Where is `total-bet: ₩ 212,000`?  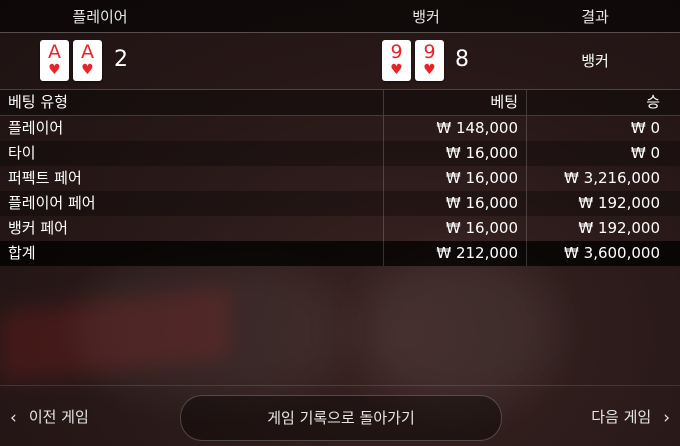 total-bet: ₩ 212,000 is located at coordinates (477, 253).